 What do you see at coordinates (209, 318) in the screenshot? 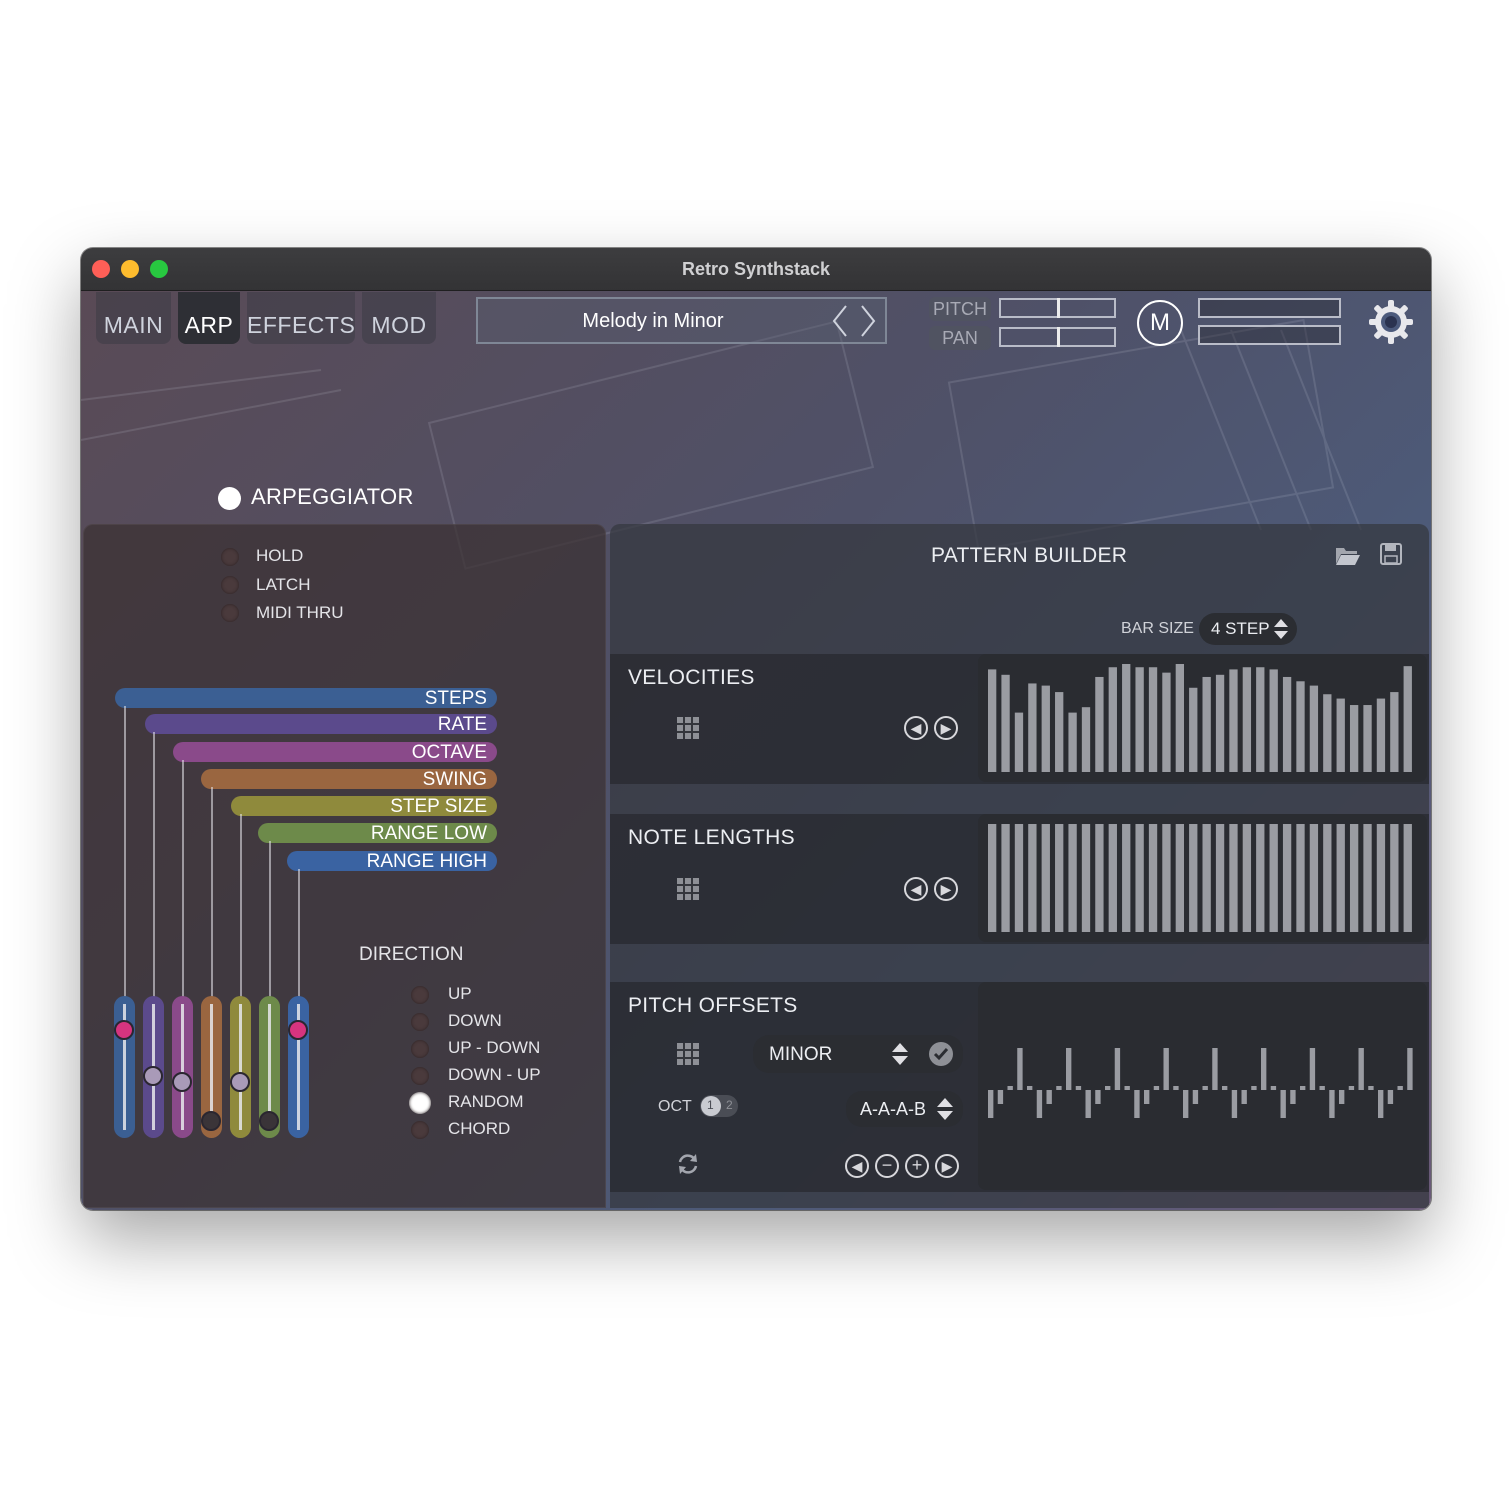
I see `tab-arp: ARP` at bounding box center [209, 318].